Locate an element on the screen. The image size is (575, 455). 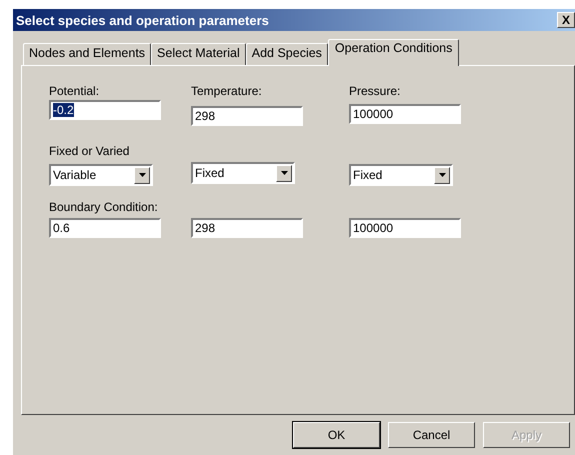
dialog-button: OK is located at coordinates (336, 435).